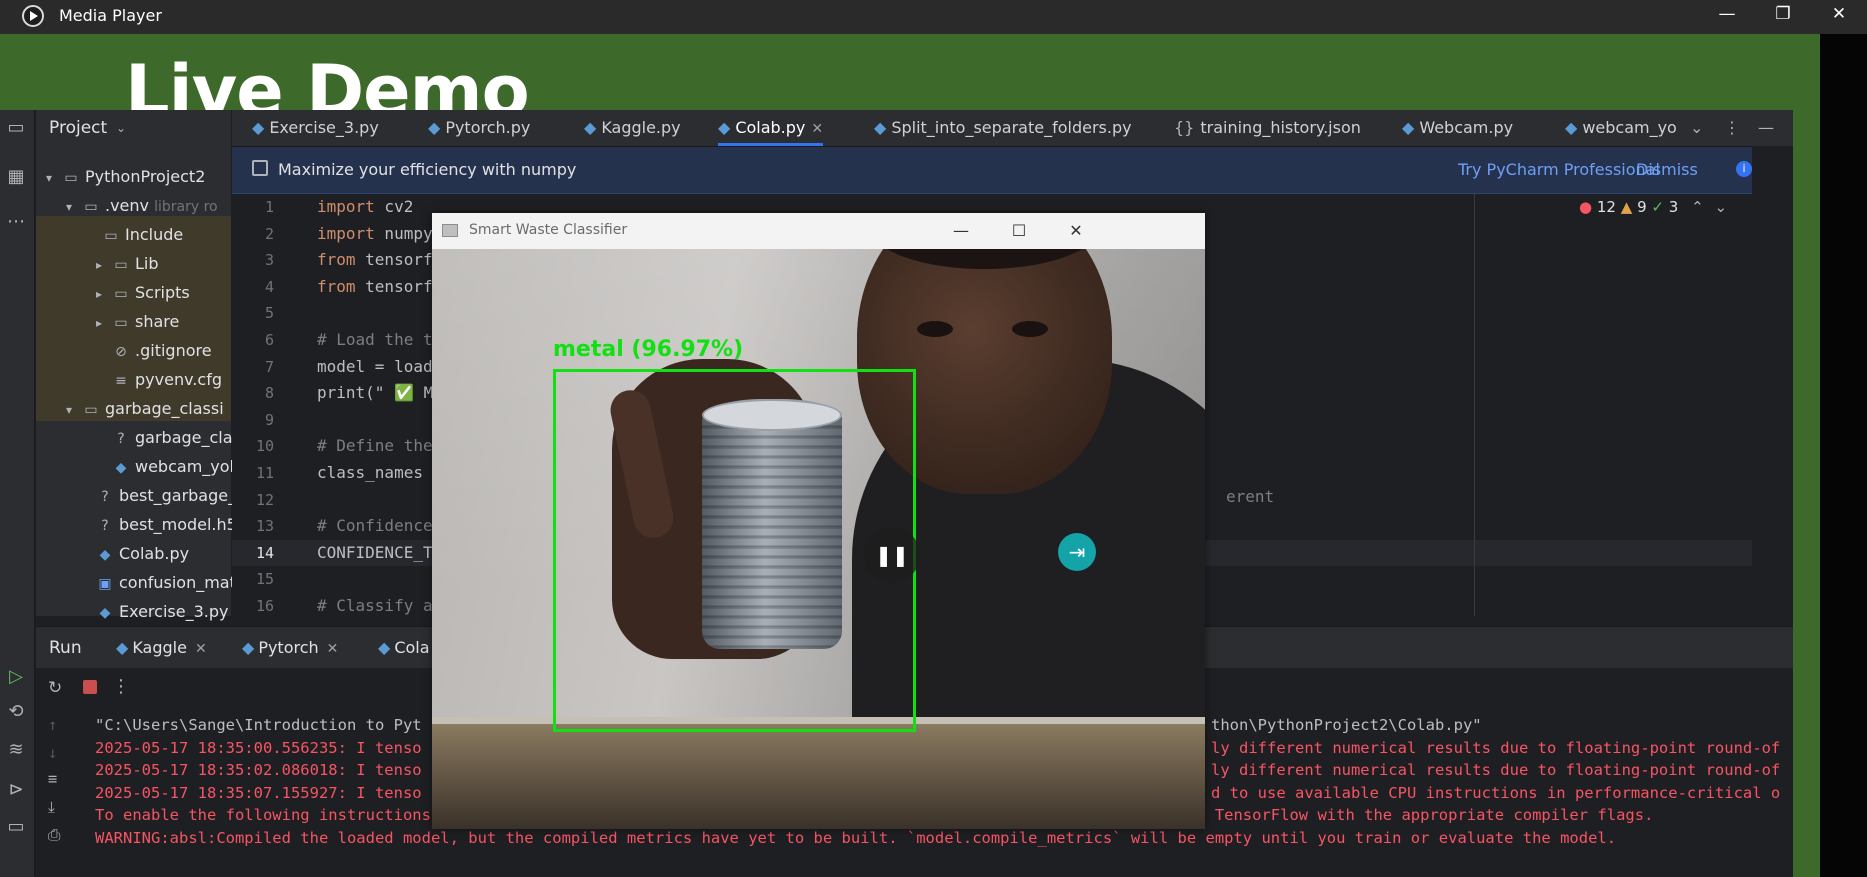 The height and width of the screenshot is (877, 1867). Describe the element at coordinates (264, 499) in the screenshot. I see `line-number: 12` at that location.